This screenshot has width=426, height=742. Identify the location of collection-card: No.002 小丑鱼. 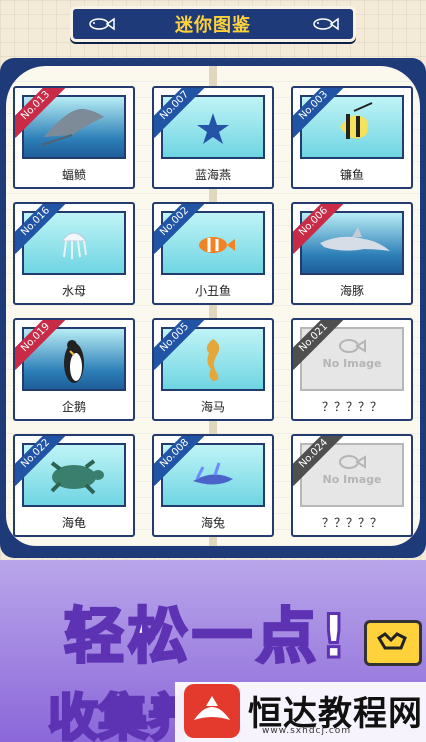
(213, 253).